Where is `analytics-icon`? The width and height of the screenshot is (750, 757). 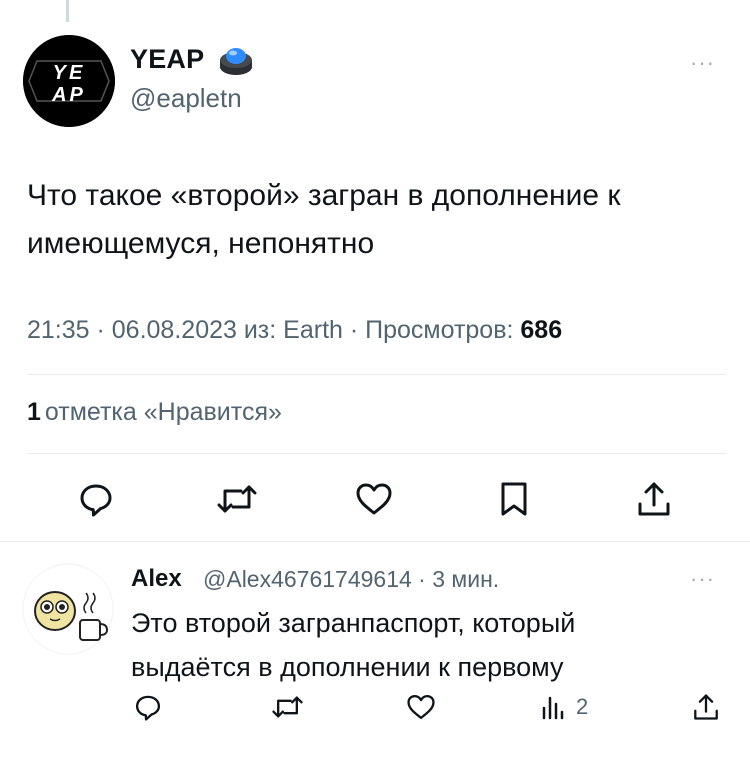
analytics-icon is located at coordinates (553, 708).